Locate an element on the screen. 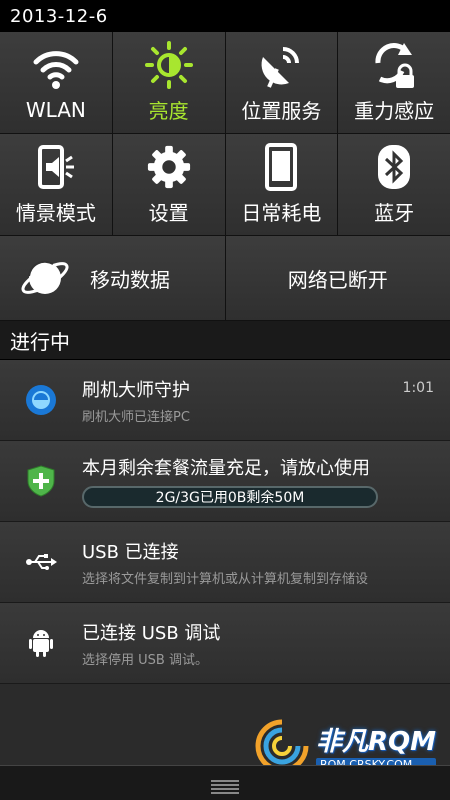 The image size is (450, 800). tile-settings: 设置 is located at coordinates (169, 184).